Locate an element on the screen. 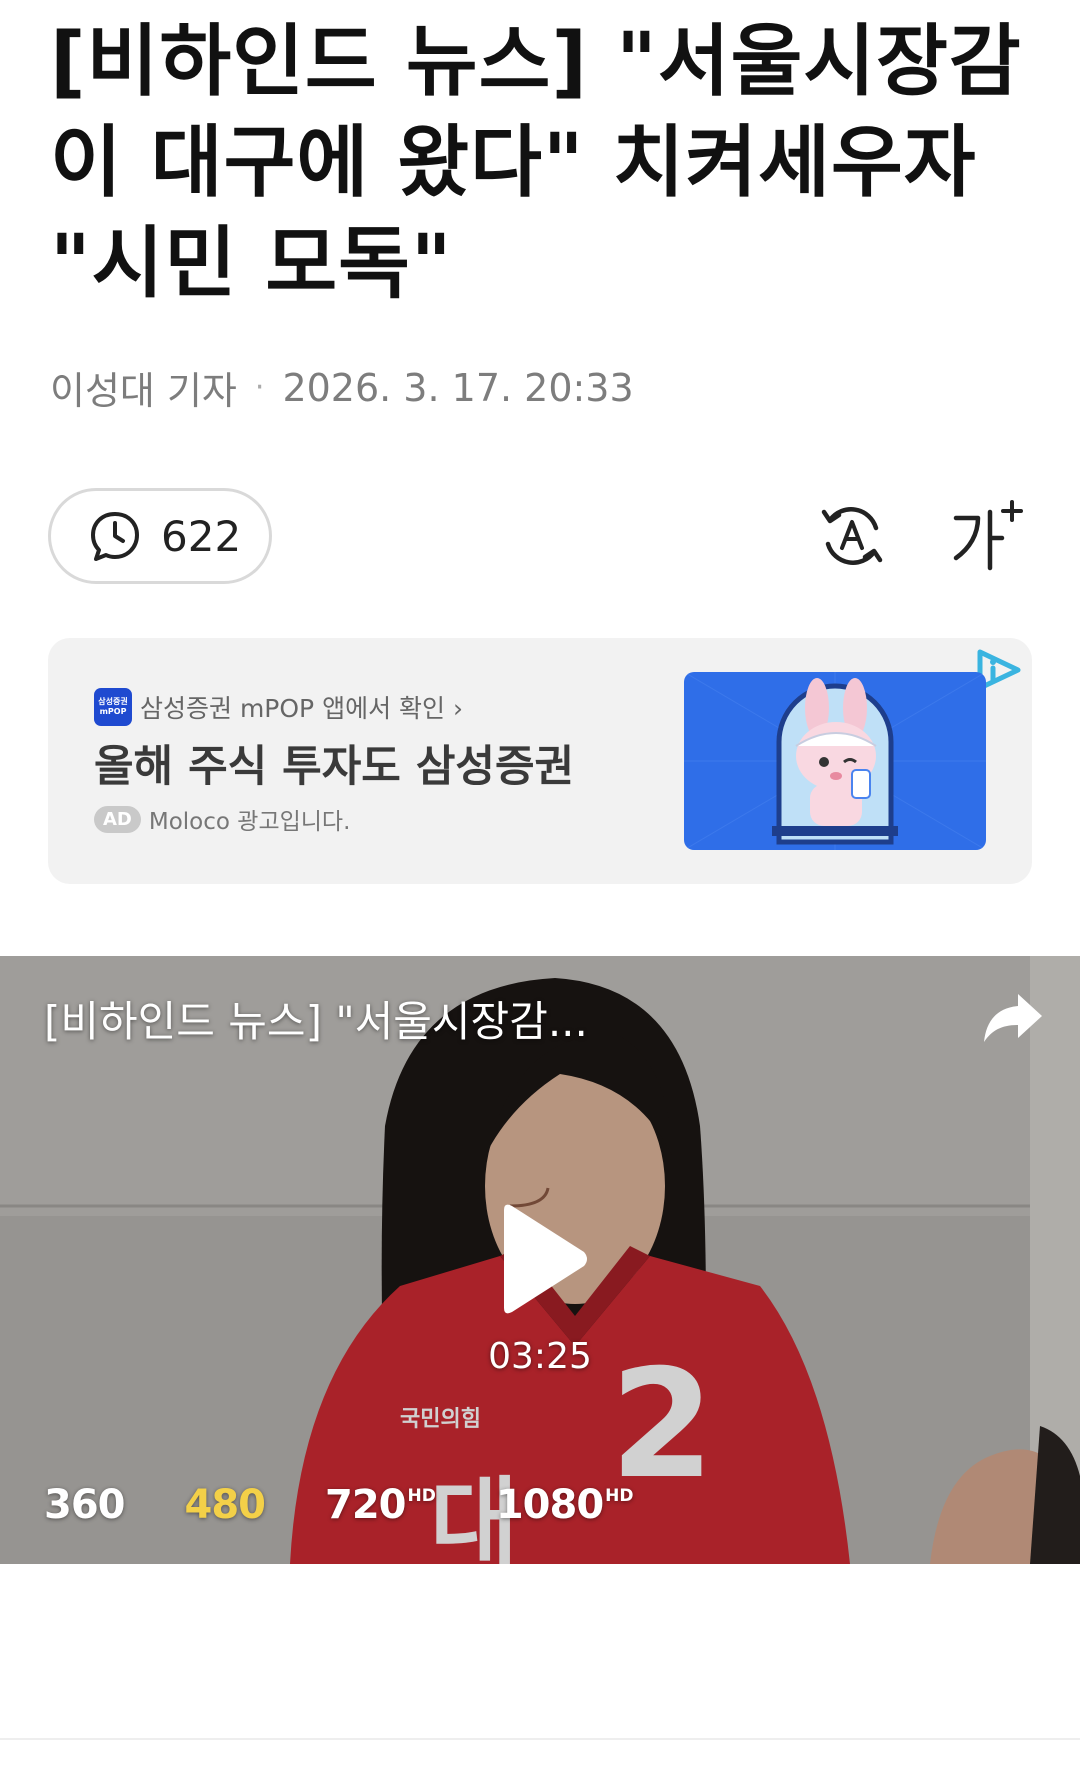 The height and width of the screenshot is (1772, 1080). quality-label: 480 is located at coordinates (225, 1505).